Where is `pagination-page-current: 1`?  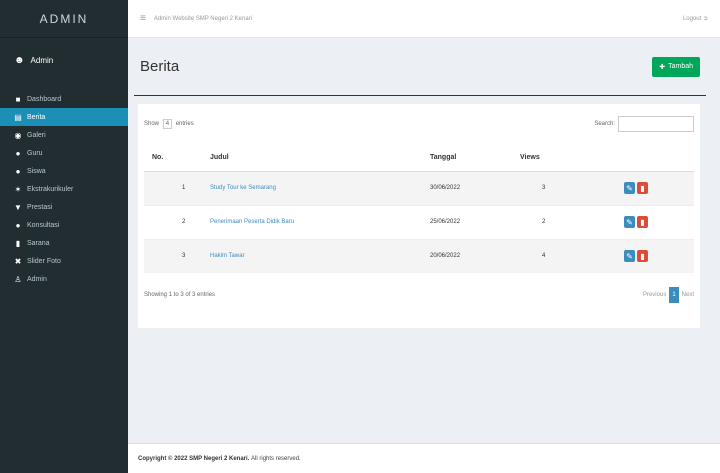
pagination-page-current: 1 is located at coordinates (674, 295).